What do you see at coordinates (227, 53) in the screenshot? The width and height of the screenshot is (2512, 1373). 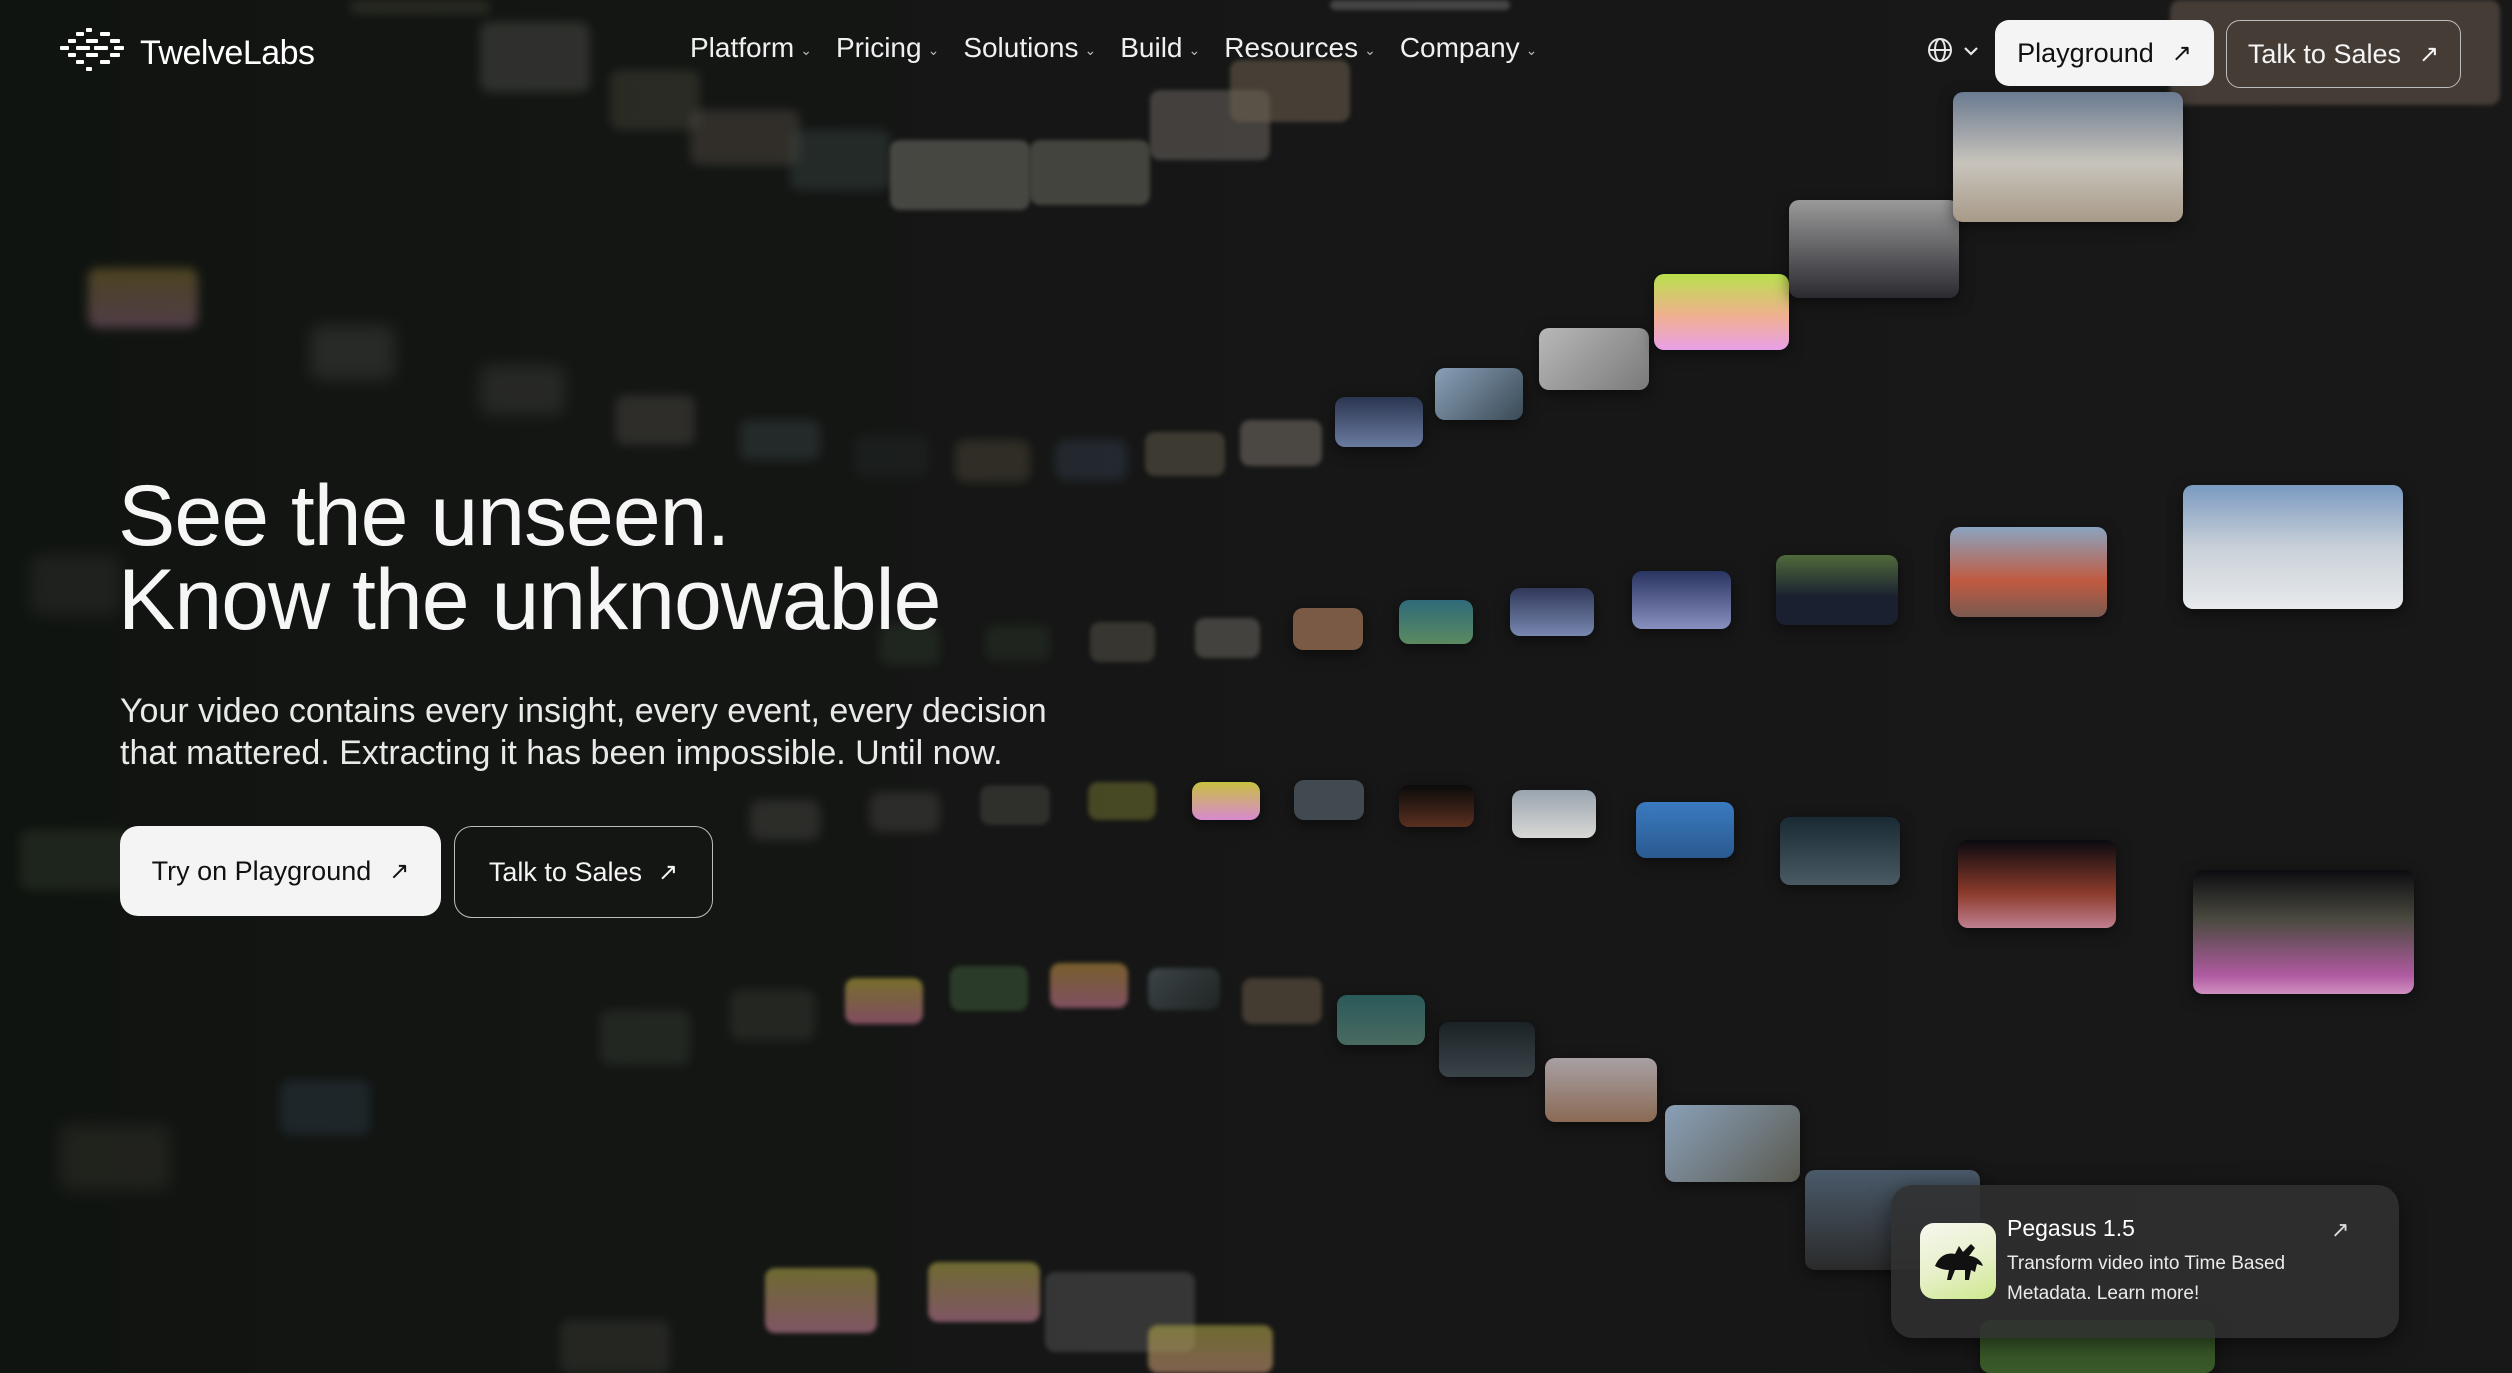 I see `brand-name: TwelveLabs` at bounding box center [227, 53].